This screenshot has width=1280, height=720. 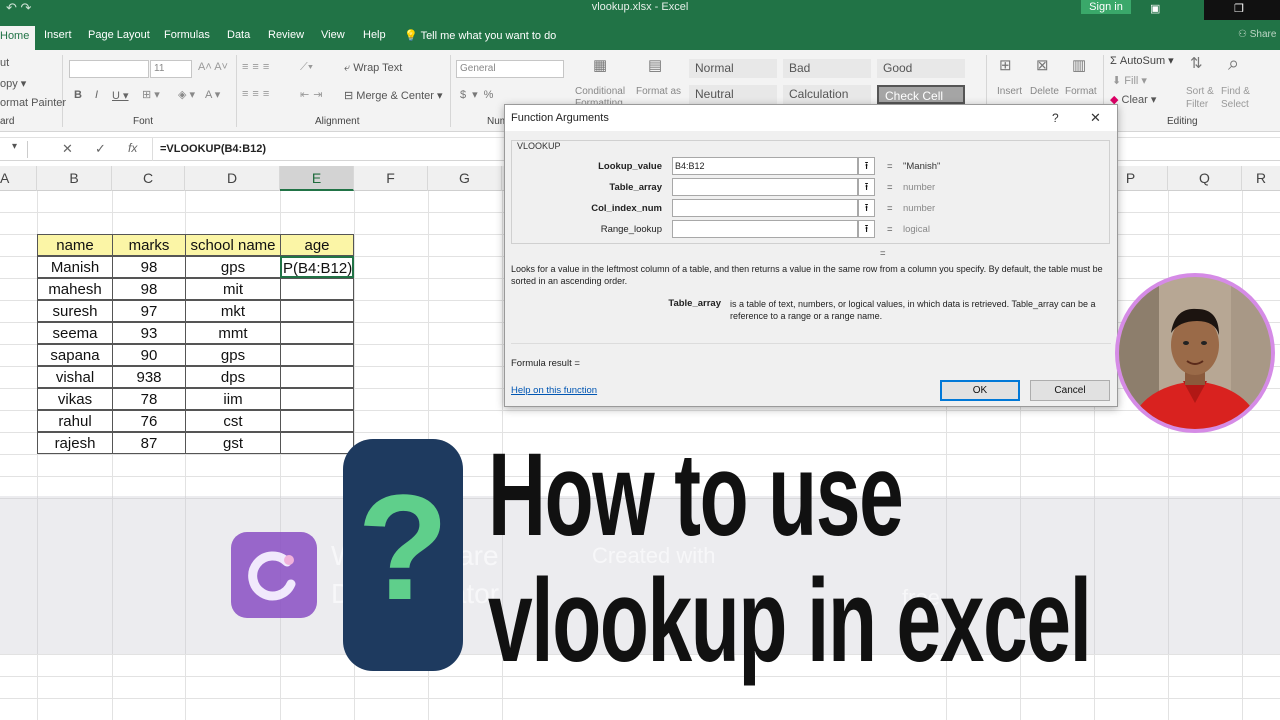 What do you see at coordinates (393, 95) in the screenshot?
I see `merge-center-button: ⊟ Merge & Center ▾` at bounding box center [393, 95].